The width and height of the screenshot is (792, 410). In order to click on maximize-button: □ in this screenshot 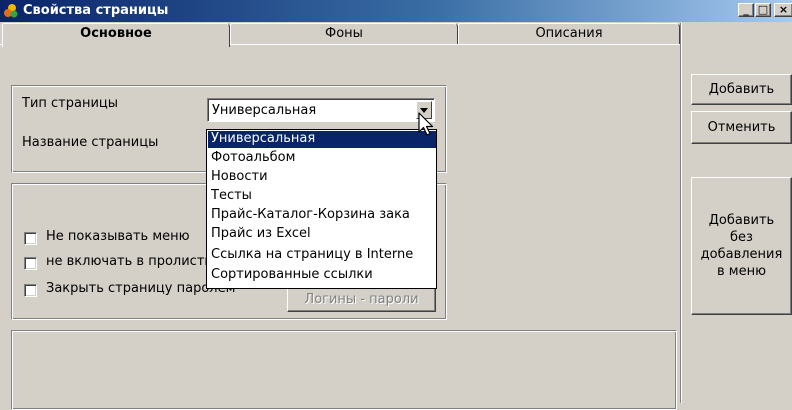, I will do `click(763, 10)`.